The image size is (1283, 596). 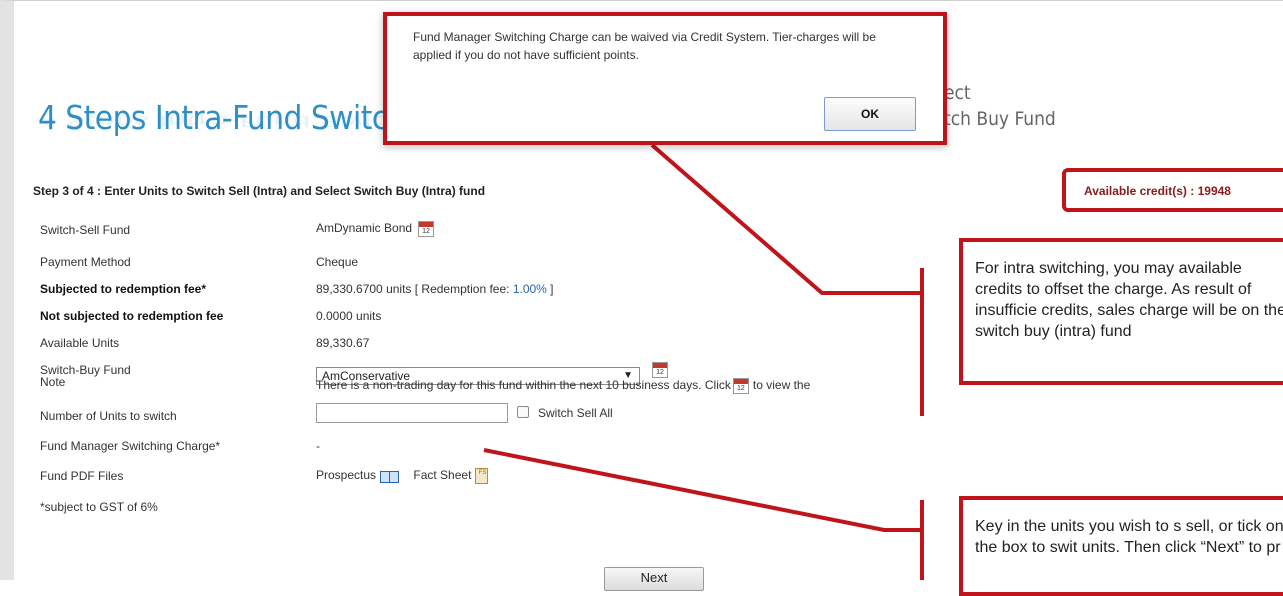 I want to click on dialog-pointer-line, so click(x=786, y=219).